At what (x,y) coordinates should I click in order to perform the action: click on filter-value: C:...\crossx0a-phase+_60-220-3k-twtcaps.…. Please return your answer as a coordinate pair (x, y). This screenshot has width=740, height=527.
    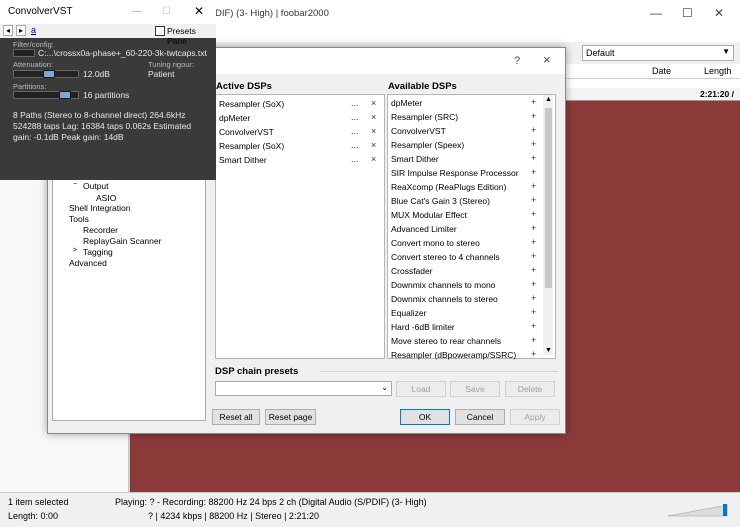
    Looking at the image, I should click on (122, 53).